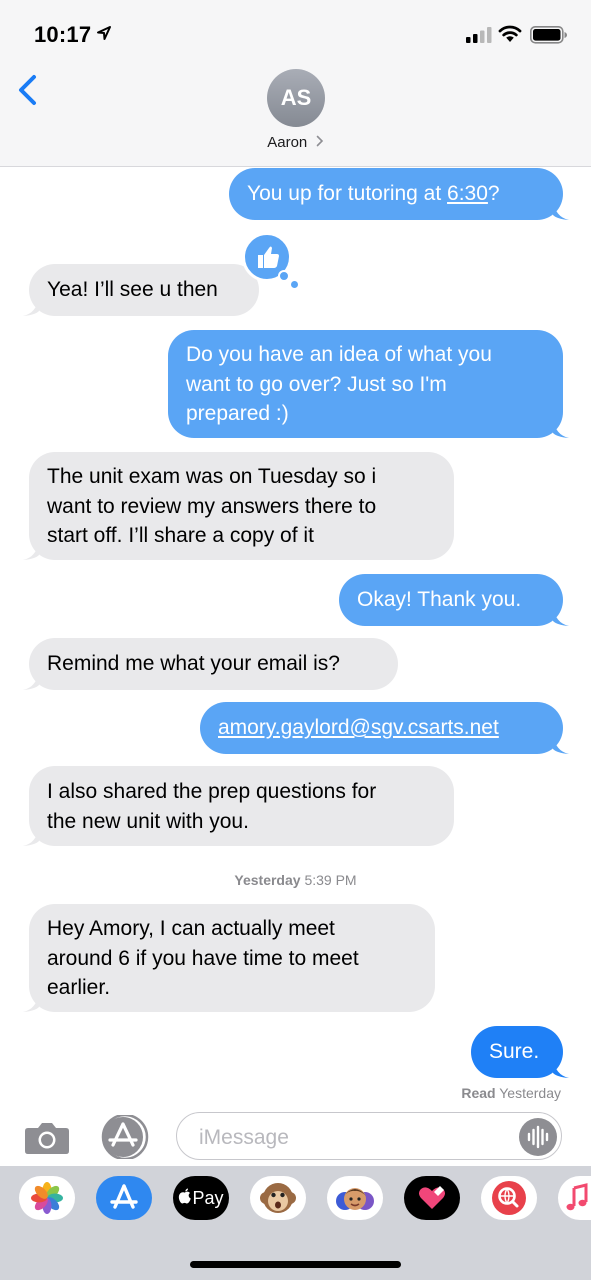 This screenshot has height=1280, width=591. Describe the element at coordinates (237, 413) in the screenshot. I see `message-line: prepared :)` at that location.